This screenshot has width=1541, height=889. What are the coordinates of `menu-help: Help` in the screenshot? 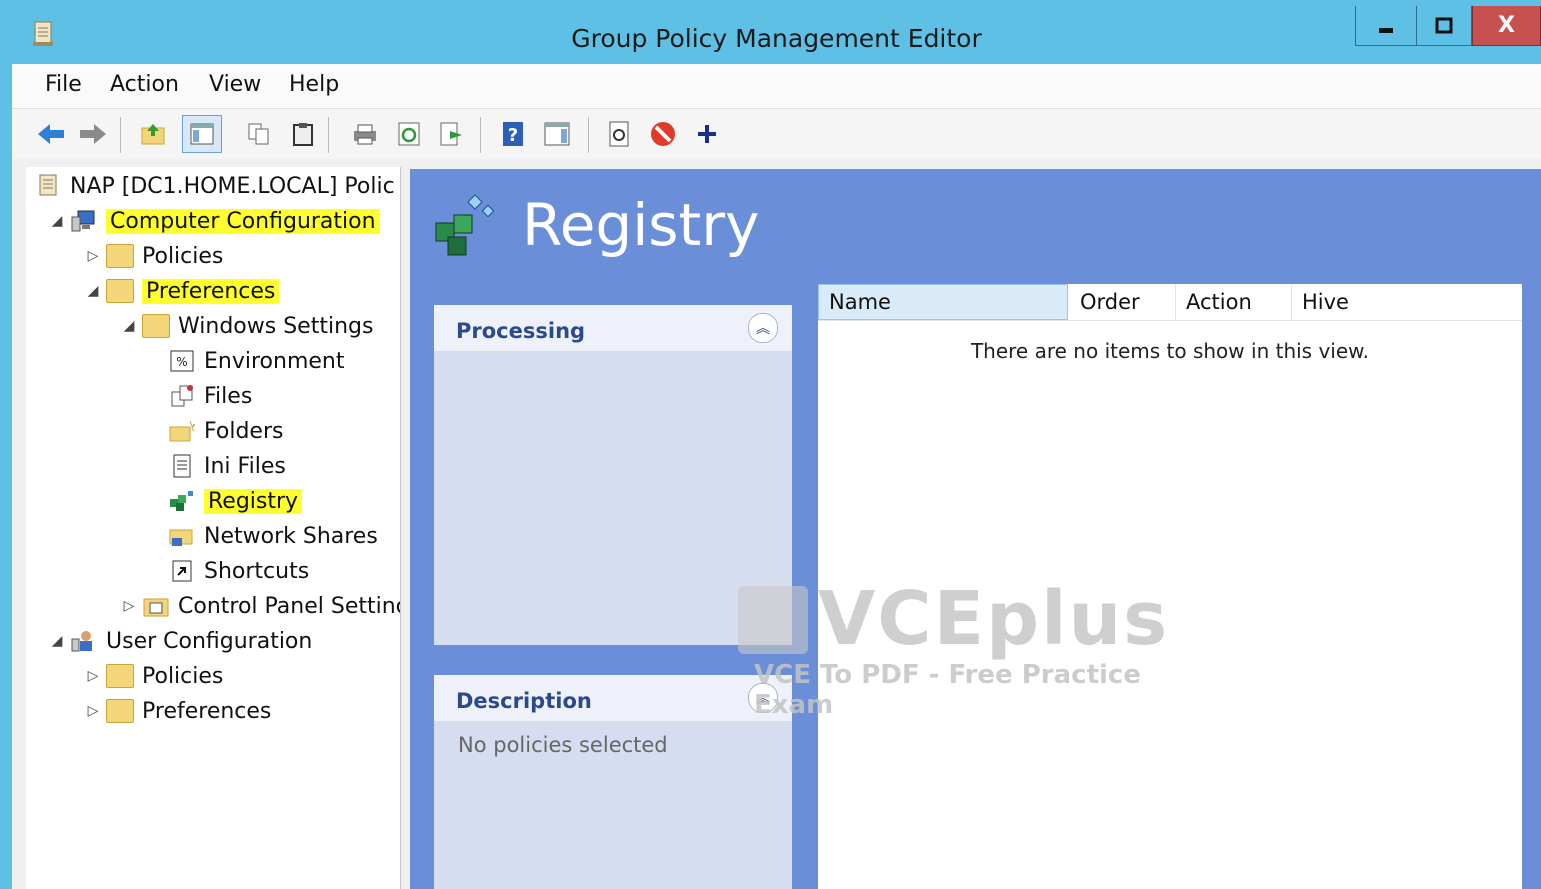 It's located at (314, 84).